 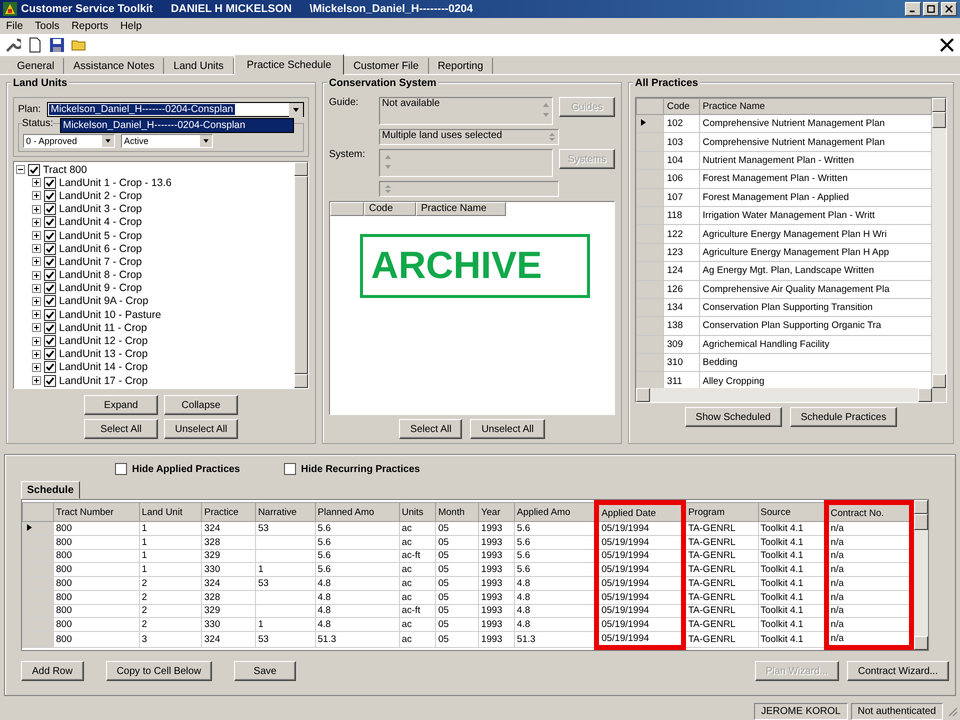 I want to click on column-header: Contract No., so click(x=869, y=512).